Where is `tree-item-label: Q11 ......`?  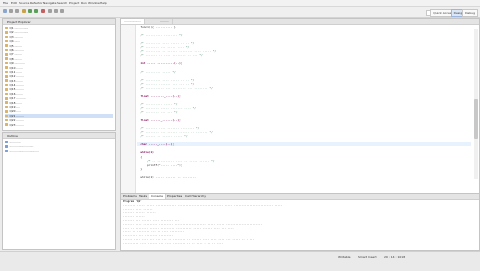
tree-item-label: Q11 ...... is located at coordinates (15, 71).